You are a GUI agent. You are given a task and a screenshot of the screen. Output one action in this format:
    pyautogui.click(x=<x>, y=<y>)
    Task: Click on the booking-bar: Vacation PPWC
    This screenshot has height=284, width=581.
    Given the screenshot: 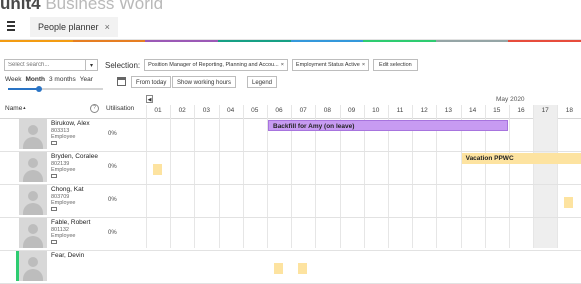 What is the action you would take?
    pyautogui.click(x=521, y=158)
    